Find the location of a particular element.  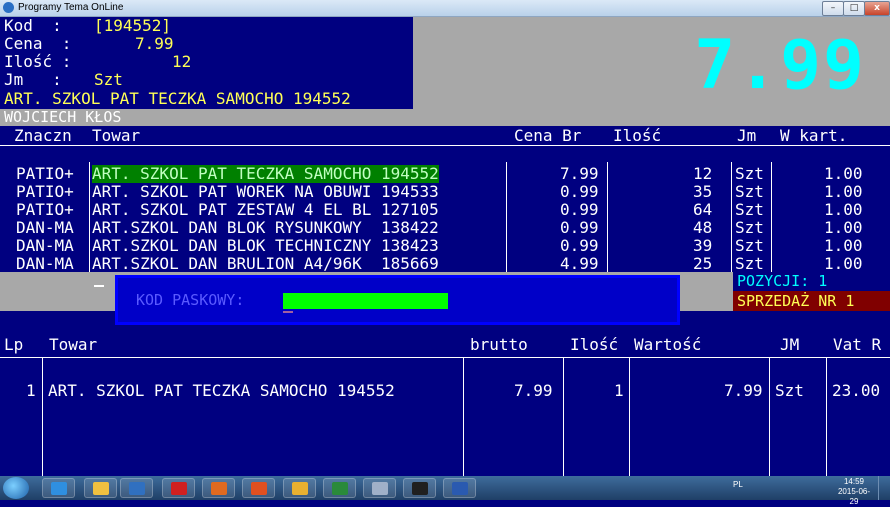

close-button: x is located at coordinates (877, 8).